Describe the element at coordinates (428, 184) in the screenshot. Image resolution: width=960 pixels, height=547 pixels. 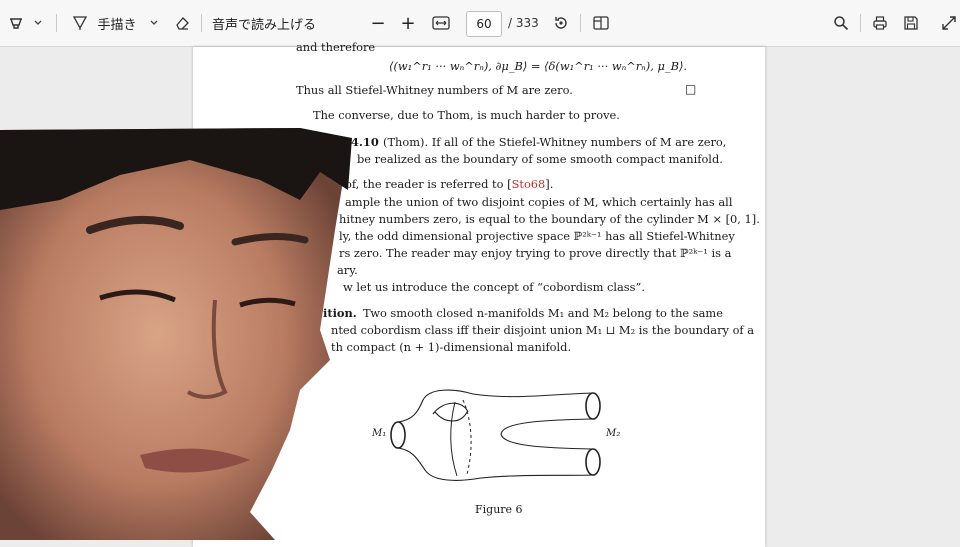
I see `proof-prefix: of, the reader is referred to [` at that location.